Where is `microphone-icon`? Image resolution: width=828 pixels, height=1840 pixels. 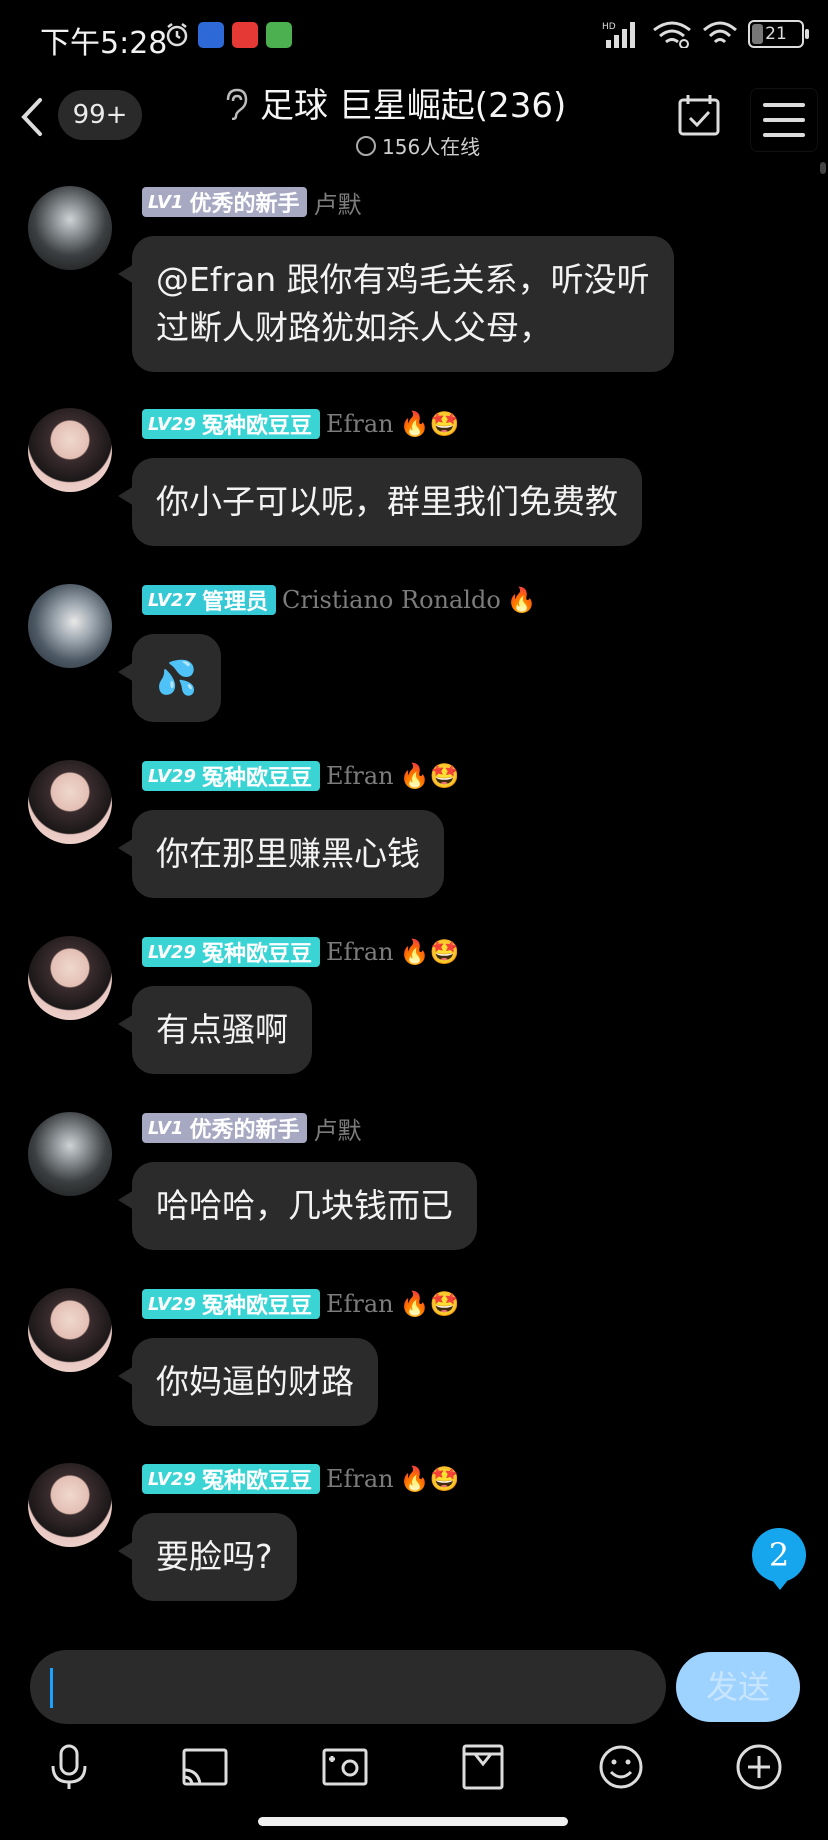
microphone-icon is located at coordinates (69, 1767).